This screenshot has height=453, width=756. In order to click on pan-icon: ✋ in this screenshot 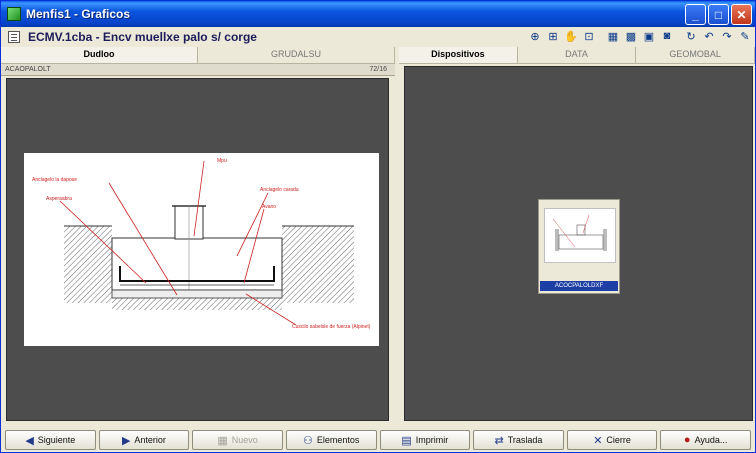, I will do `click(571, 36)`.